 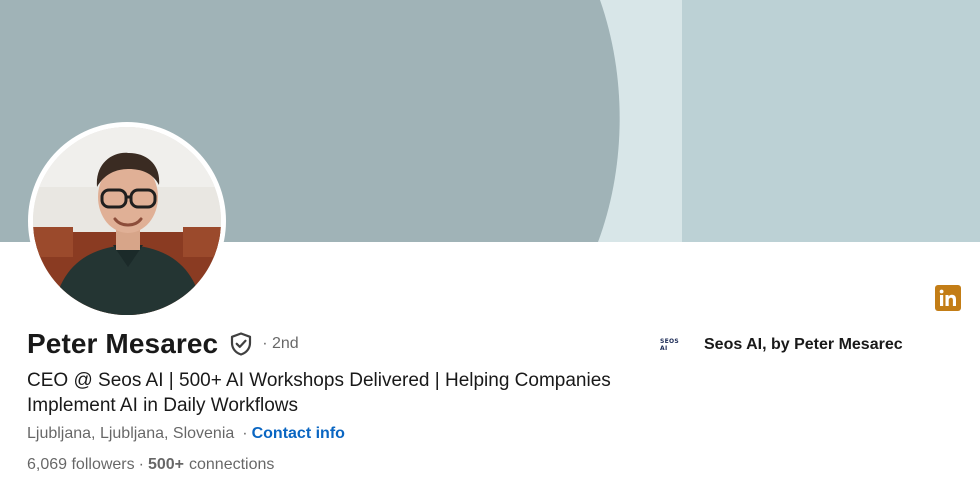 I want to click on company-link: SEOS AI Seos AI, by Peter Mesarec, so click(x=781, y=345).